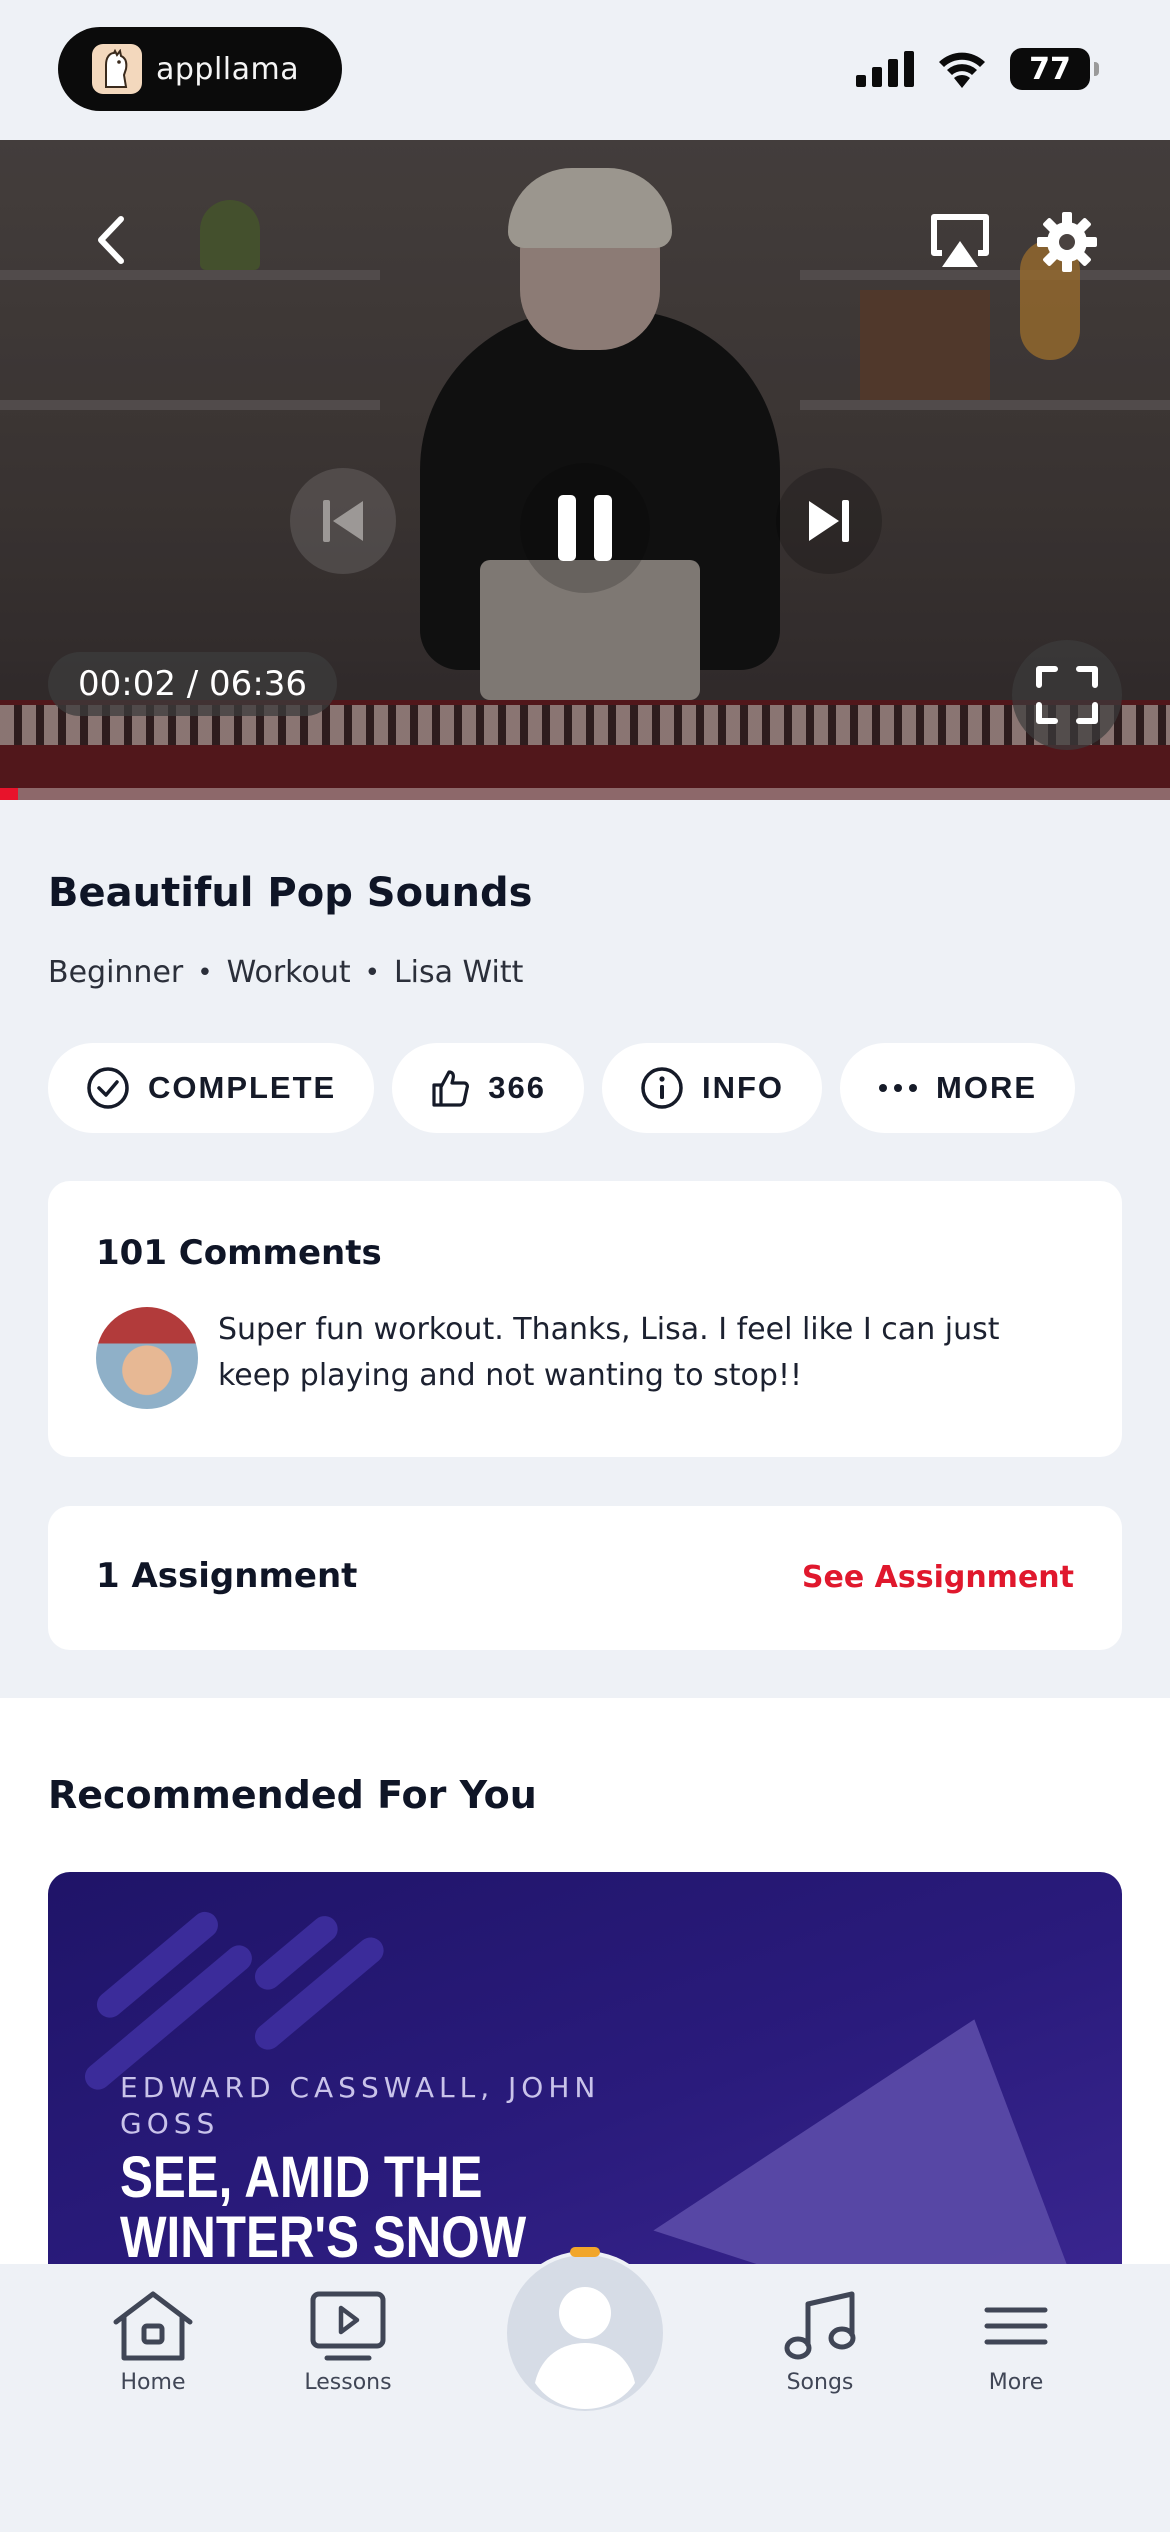  Describe the element at coordinates (153, 2326) in the screenshot. I see `home-icon` at that location.